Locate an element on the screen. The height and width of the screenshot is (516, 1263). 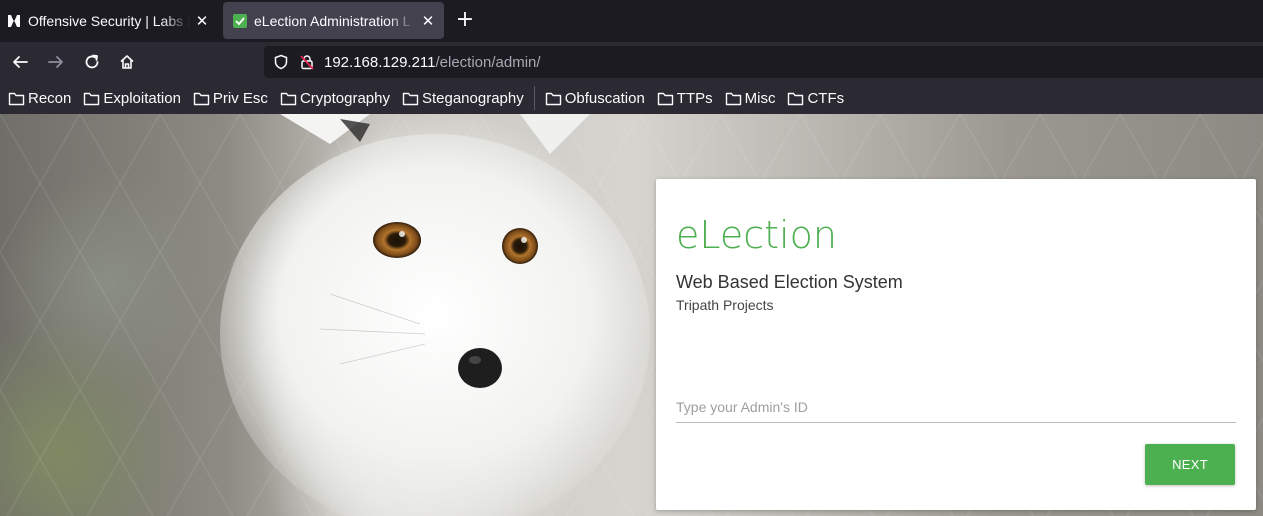
bookmark-folder-ttps: TTPs is located at coordinates (685, 98).